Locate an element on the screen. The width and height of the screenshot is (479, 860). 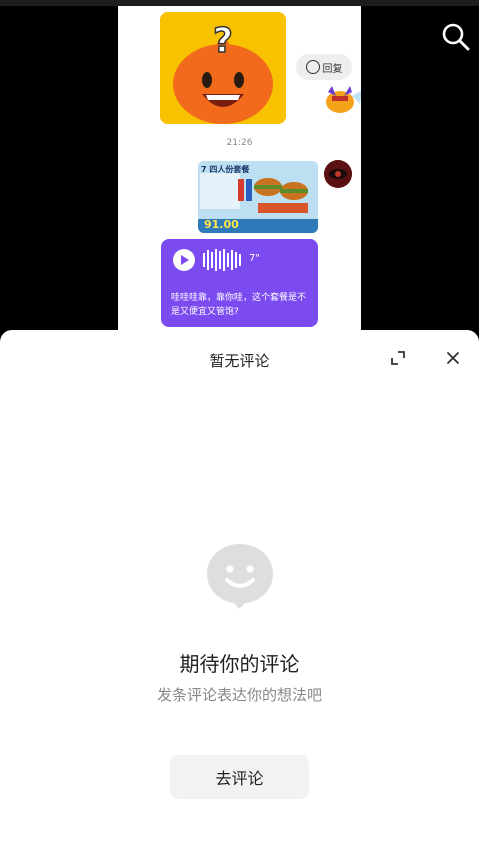
voice-message-card: 7" 哇哇哇靠，靠你哇，这个套餐是不是又便宜又管饱? is located at coordinates (239, 283).